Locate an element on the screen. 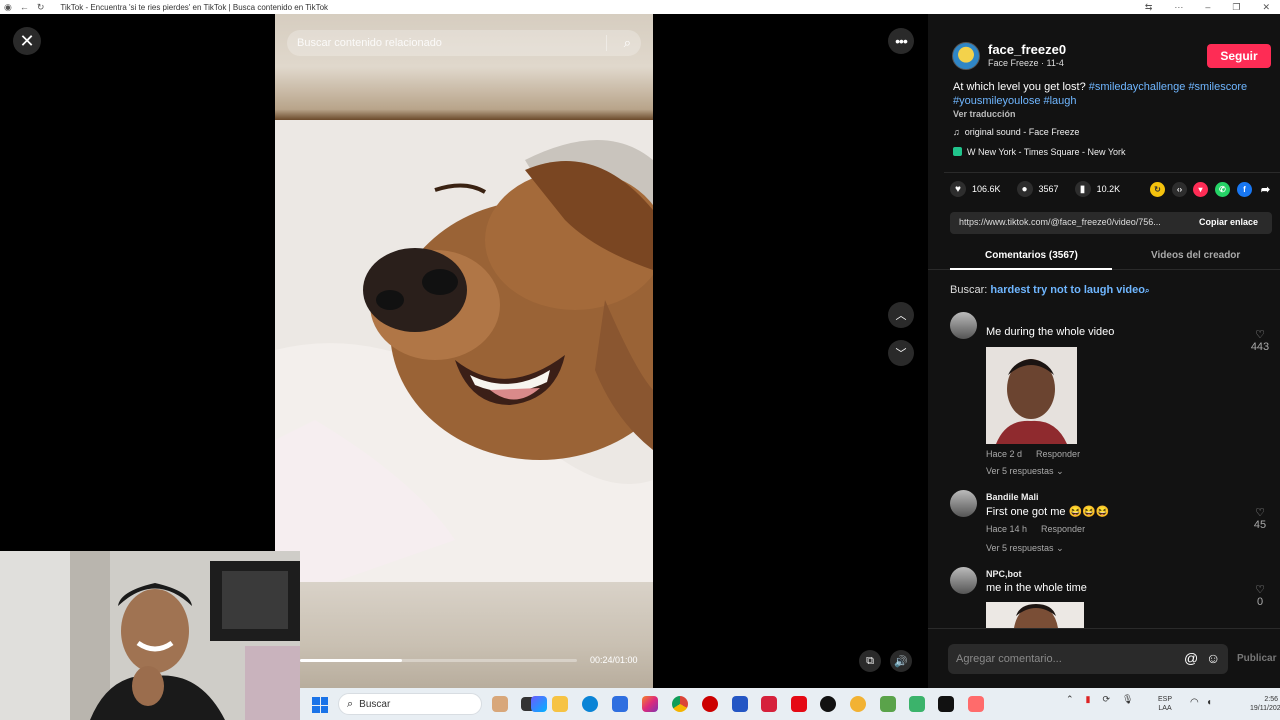 Image resolution: width=1280 pixels, height=720 pixels. tiktok-icon is located at coordinates (946, 704).